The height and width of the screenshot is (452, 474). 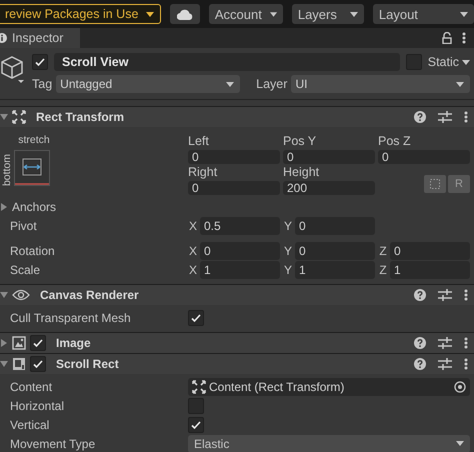 What do you see at coordinates (74, 343) in the screenshot?
I see `component-title: Image` at bounding box center [74, 343].